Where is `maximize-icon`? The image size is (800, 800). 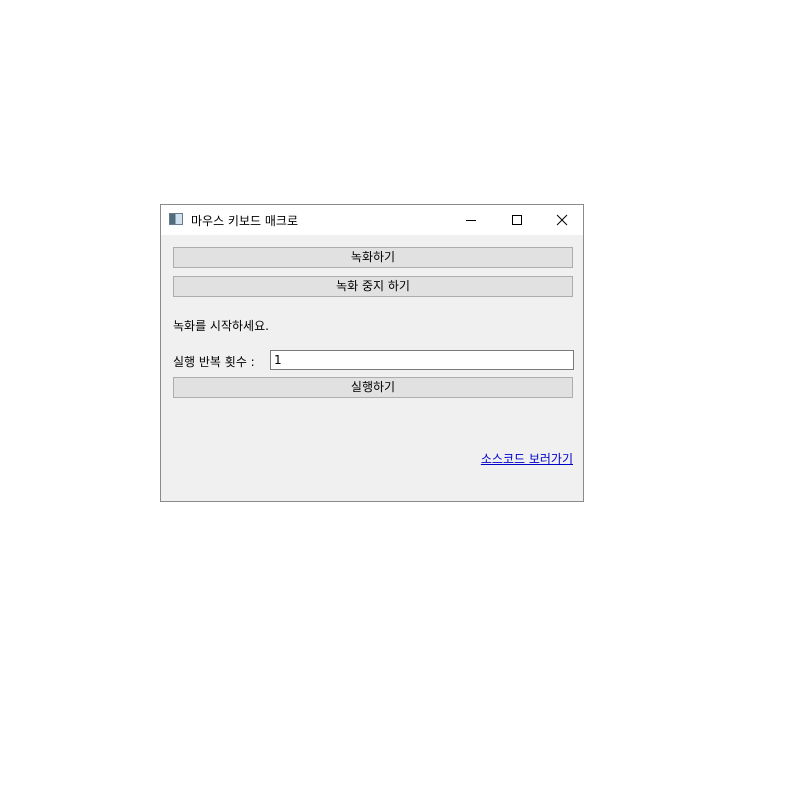 maximize-icon is located at coordinates (517, 220).